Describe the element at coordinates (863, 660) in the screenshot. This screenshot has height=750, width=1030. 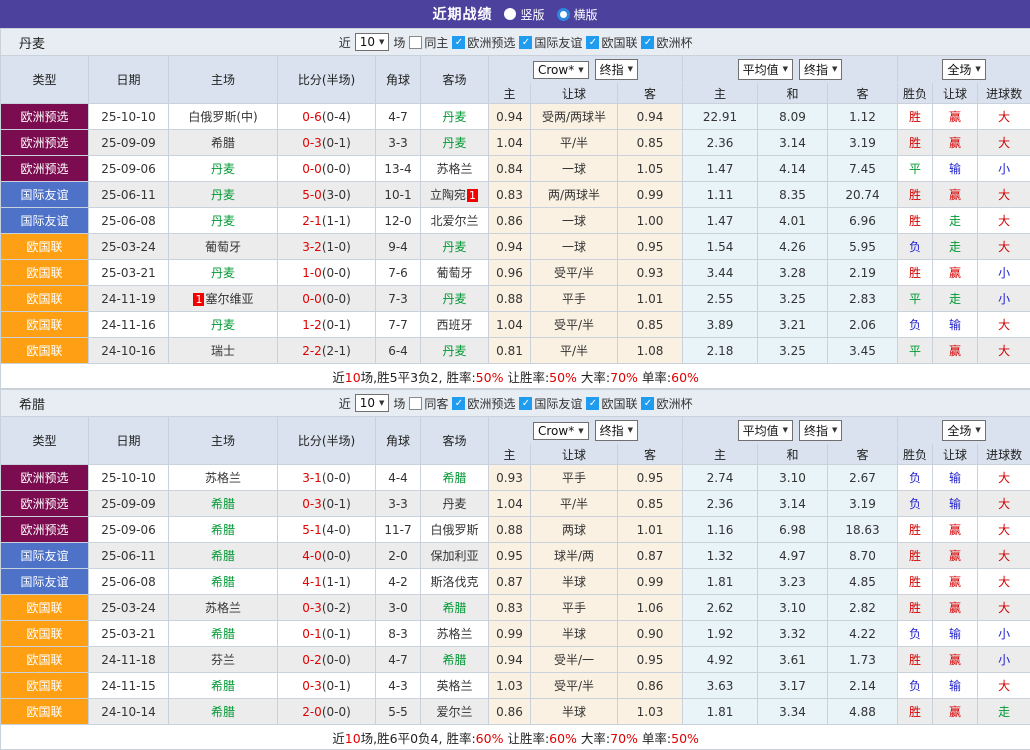
I see `avg-away-odds: 1.73` at that location.